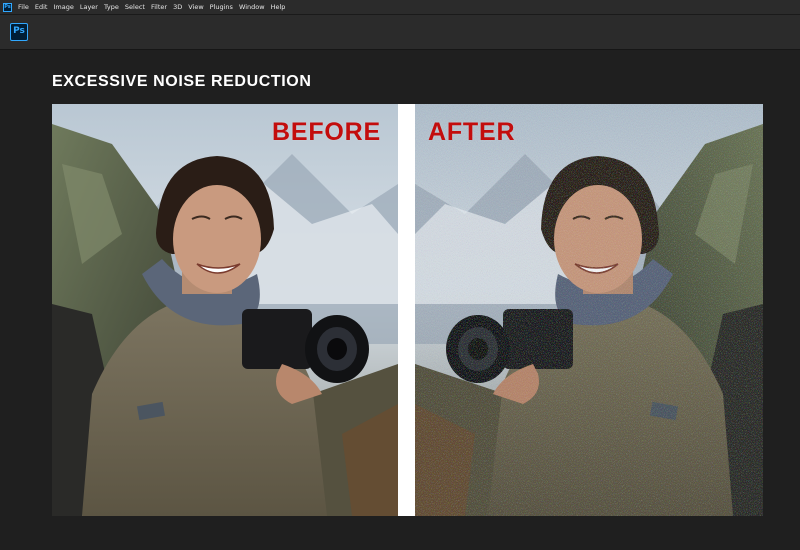  I want to click on menu-image: Image, so click(63, 7).